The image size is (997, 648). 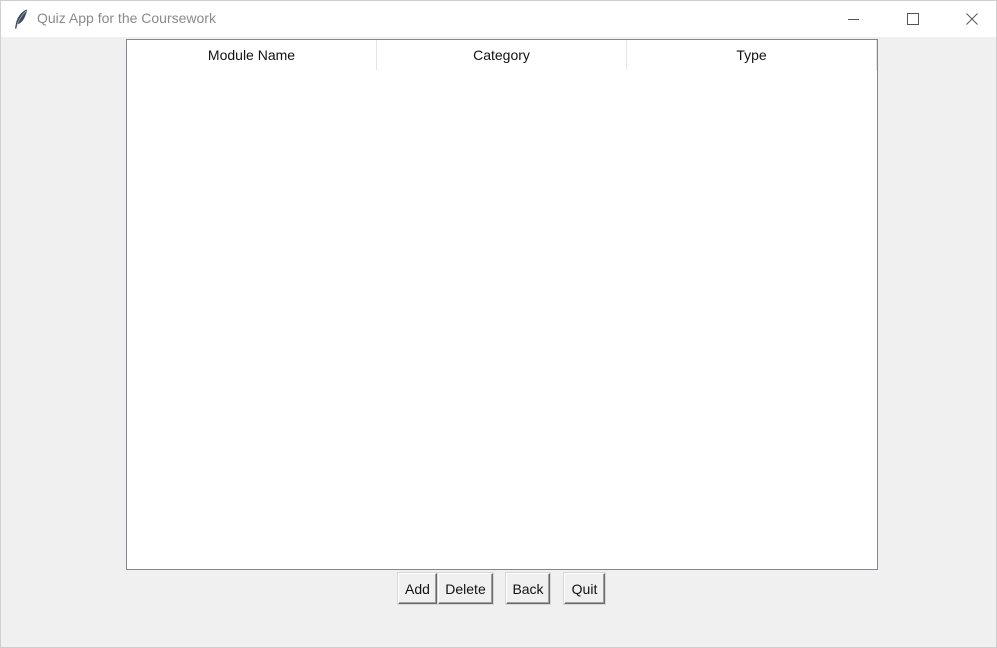 I want to click on feather-icon, so click(x=21, y=19).